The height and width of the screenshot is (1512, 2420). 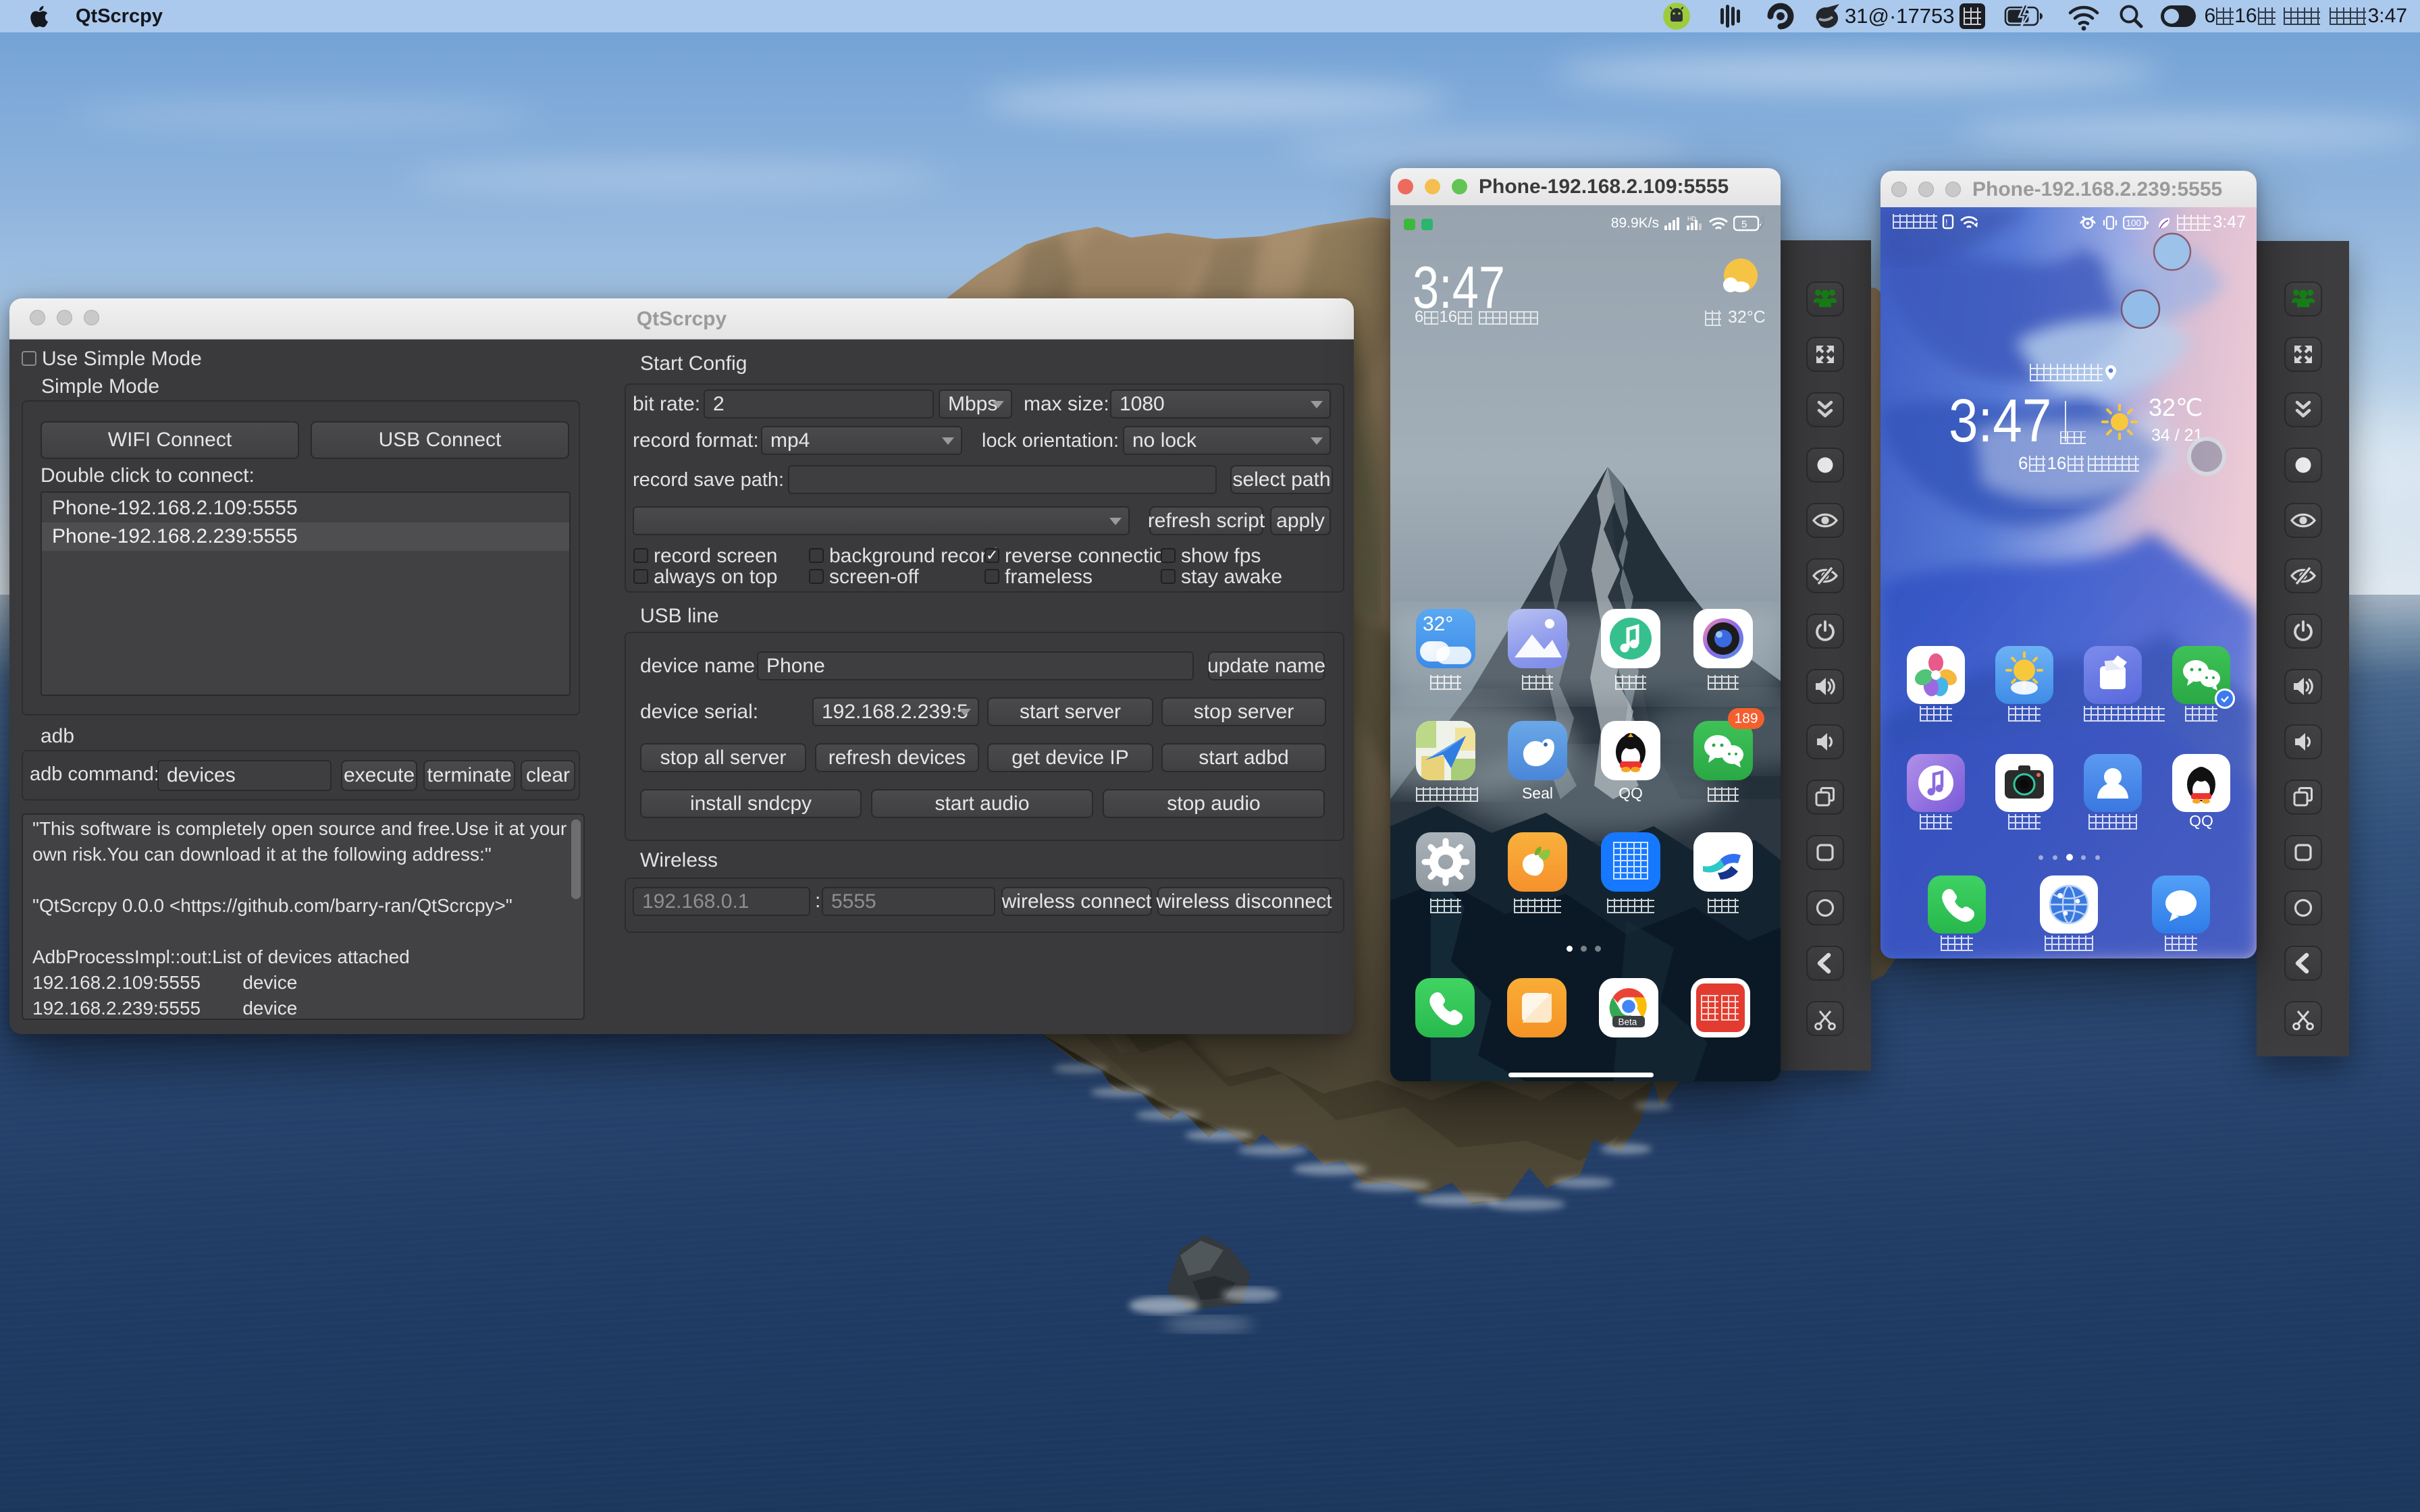 What do you see at coordinates (1744, 224) in the screenshot?
I see `svg-text: 5` at bounding box center [1744, 224].